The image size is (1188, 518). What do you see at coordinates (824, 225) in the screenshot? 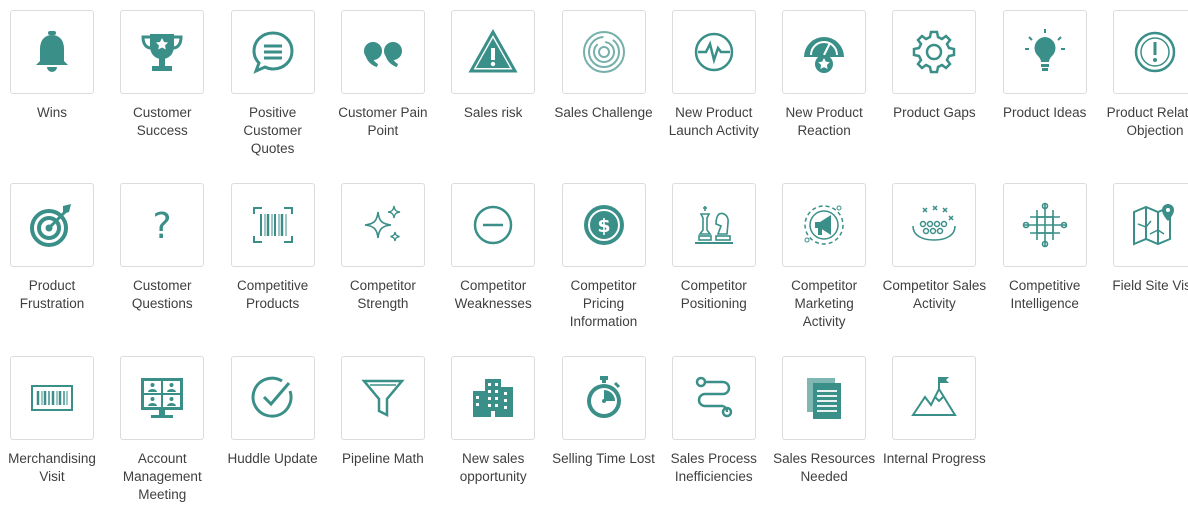
I see `megaphone-icon` at bounding box center [824, 225].